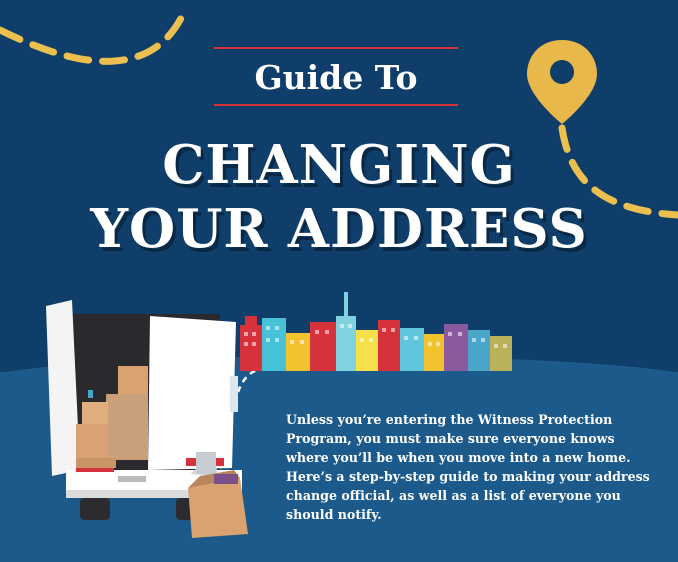 This screenshot has width=678, height=562. Describe the element at coordinates (94, 35) in the screenshot. I see `dashed-path-top-left` at that location.